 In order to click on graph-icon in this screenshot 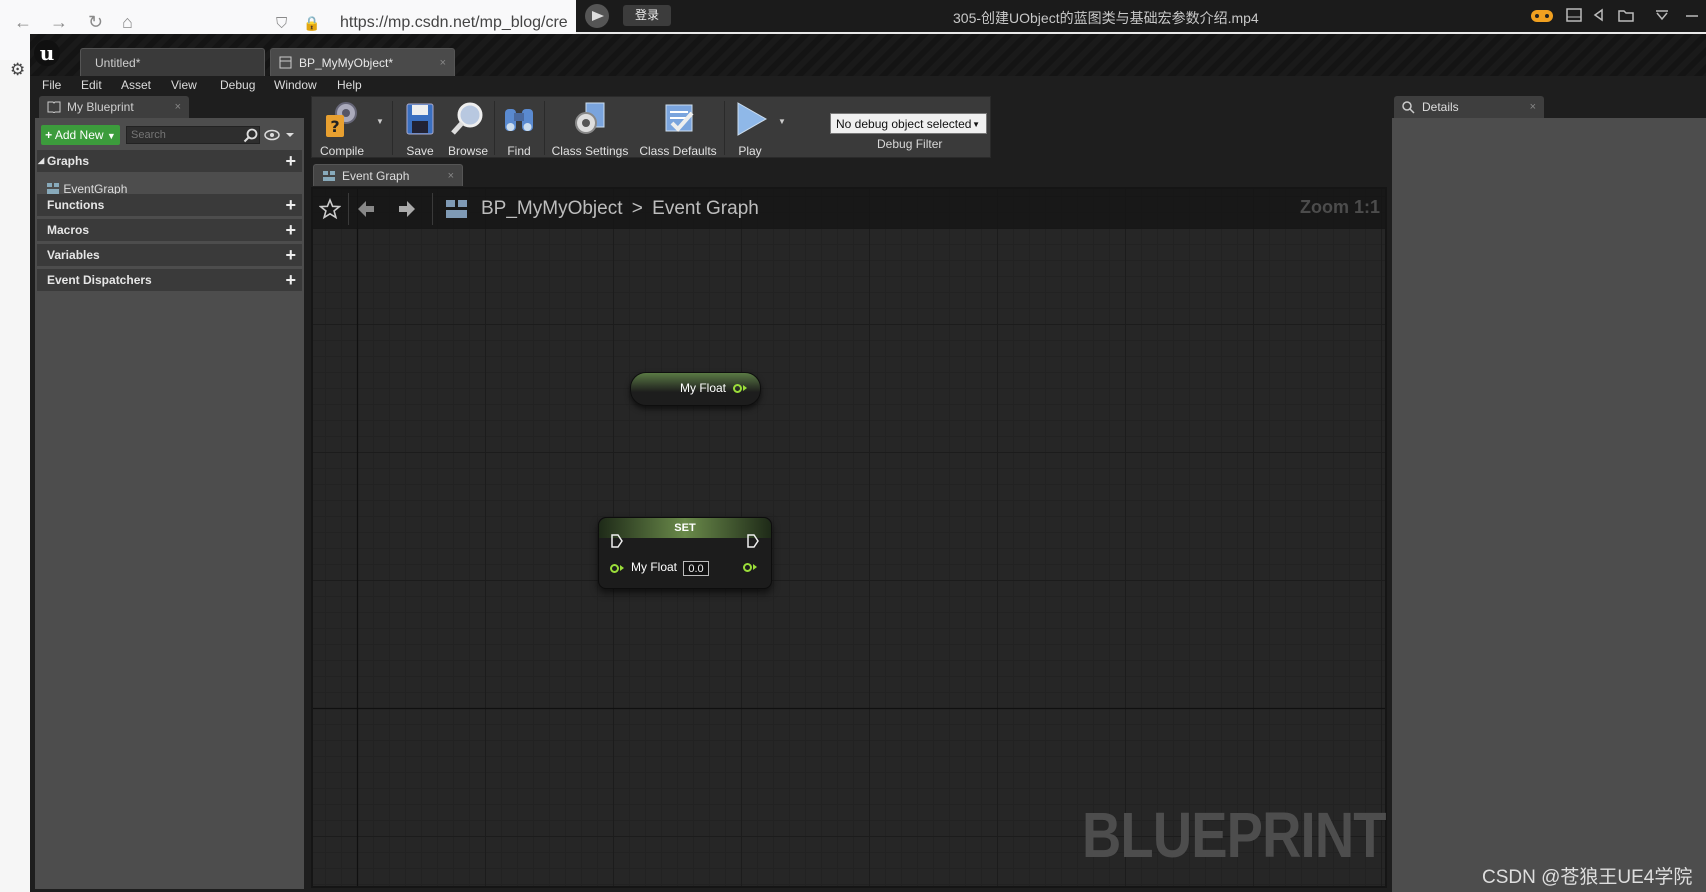, I will do `click(329, 176)`.